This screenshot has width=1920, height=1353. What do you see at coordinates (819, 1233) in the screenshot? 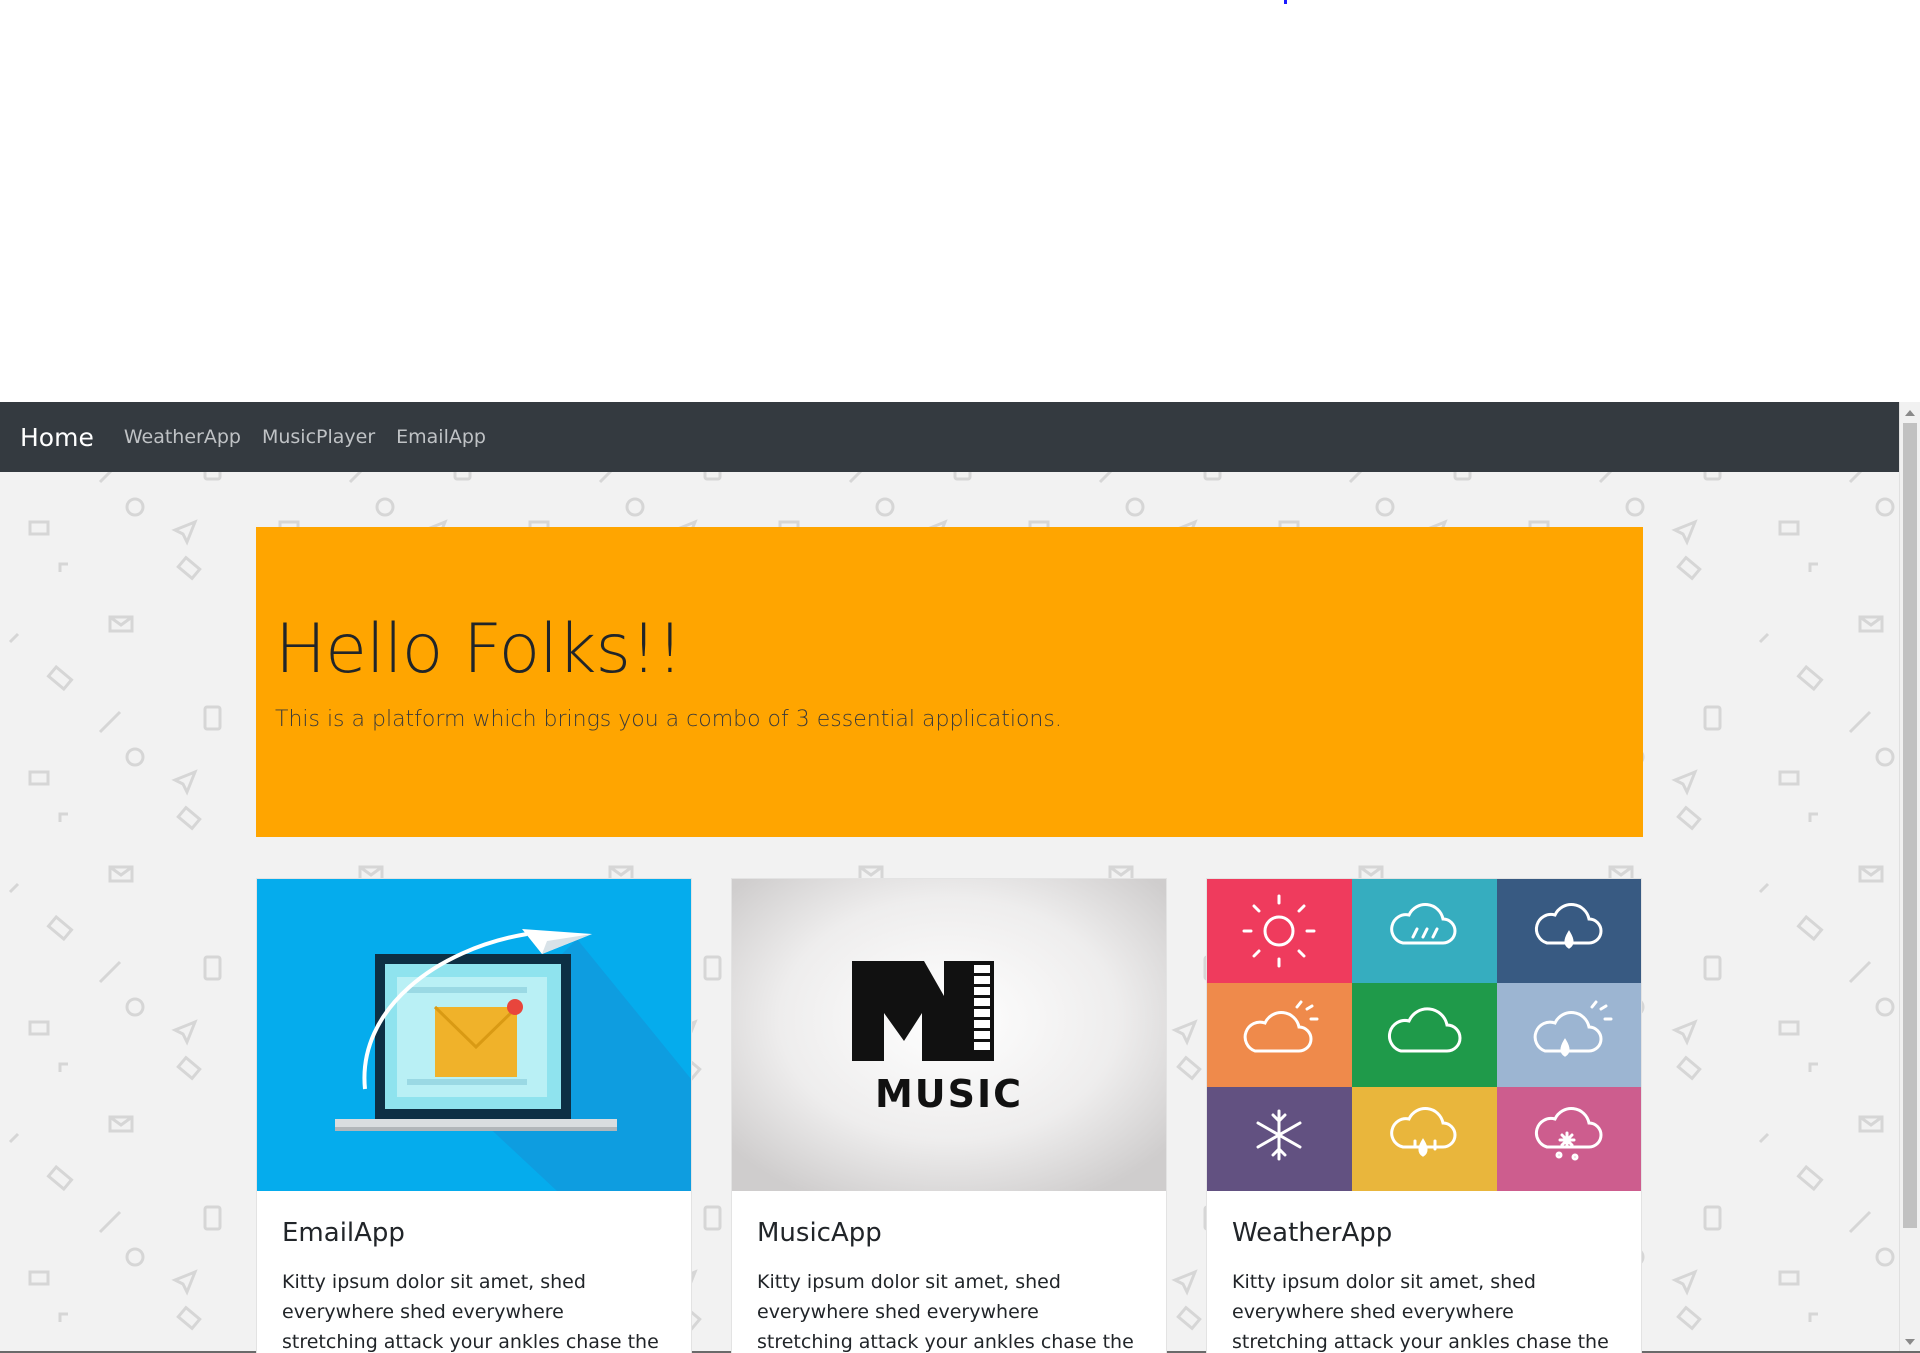
I see `card-title: MusicApp` at bounding box center [819, 1233].